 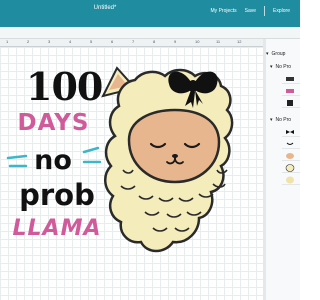 I want to click on edit-toolbar, so click(x=150, y=33).